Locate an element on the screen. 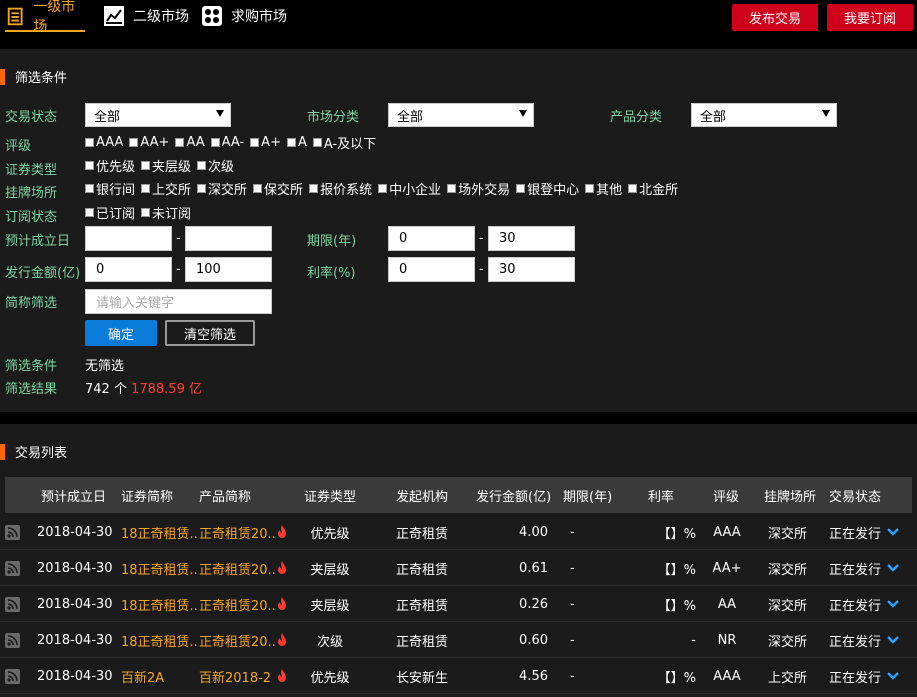 The image size is (917, 697). col-header-venue: 挂牌场所 is located at coordinates (790, 495).